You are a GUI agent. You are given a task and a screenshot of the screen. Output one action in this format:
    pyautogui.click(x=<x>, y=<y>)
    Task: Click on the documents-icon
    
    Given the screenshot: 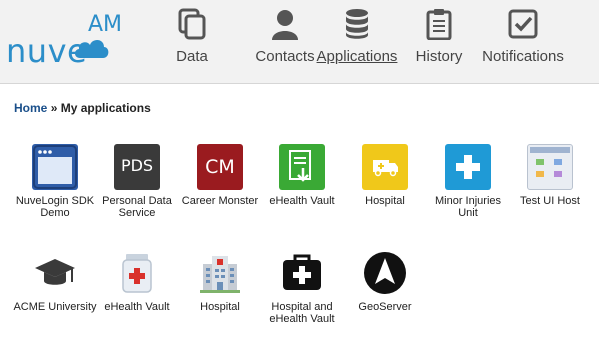 What is the action you would take?
    pyautogui.click(x=192, y=24)
    